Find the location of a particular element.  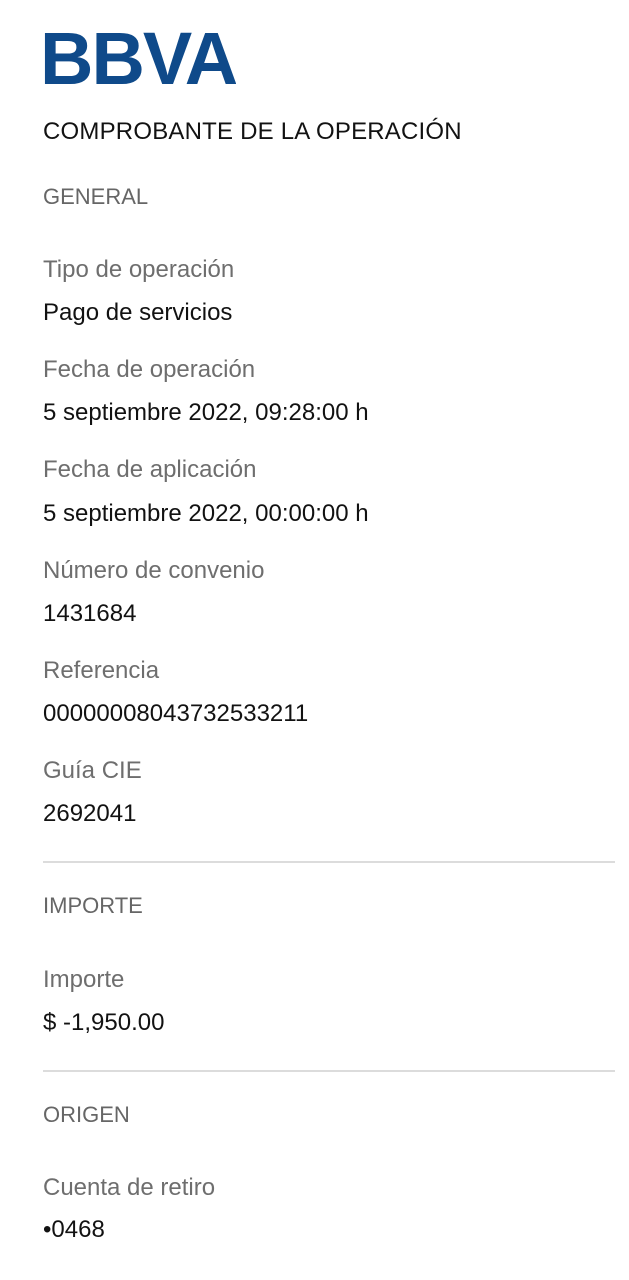

amount-value: $ -1,950.00 is located at coordinates (104, 1022).